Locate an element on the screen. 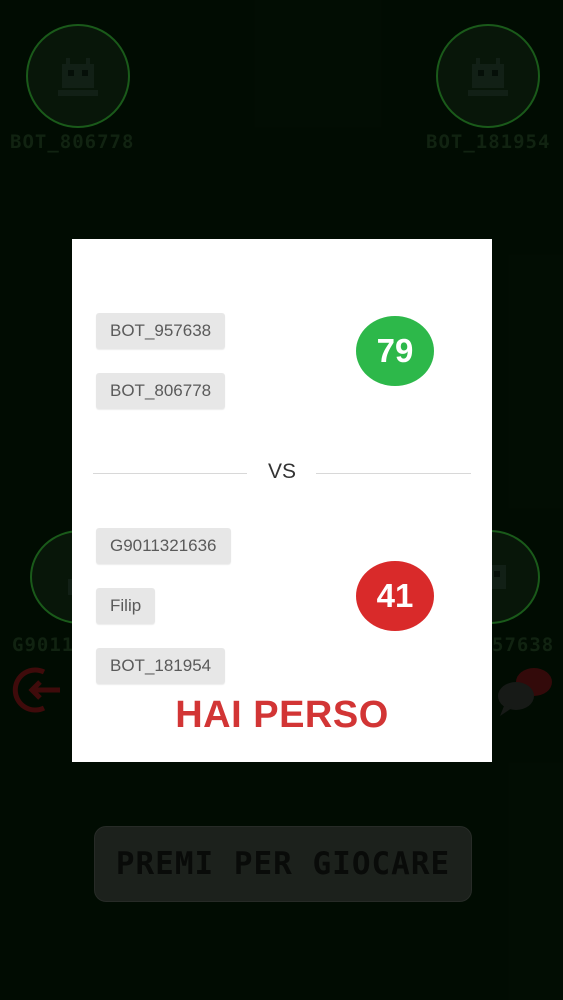 The image size is (563, 1000). vs-label: VS is located at coordinates (281, 471).